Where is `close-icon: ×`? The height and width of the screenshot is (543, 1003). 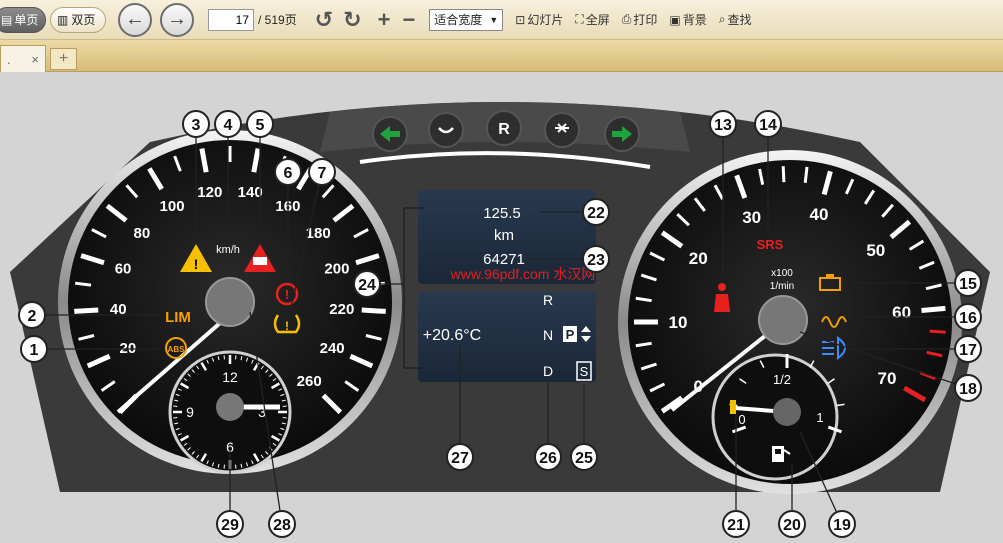 close-icon: × is located at coordinates (35, 59).